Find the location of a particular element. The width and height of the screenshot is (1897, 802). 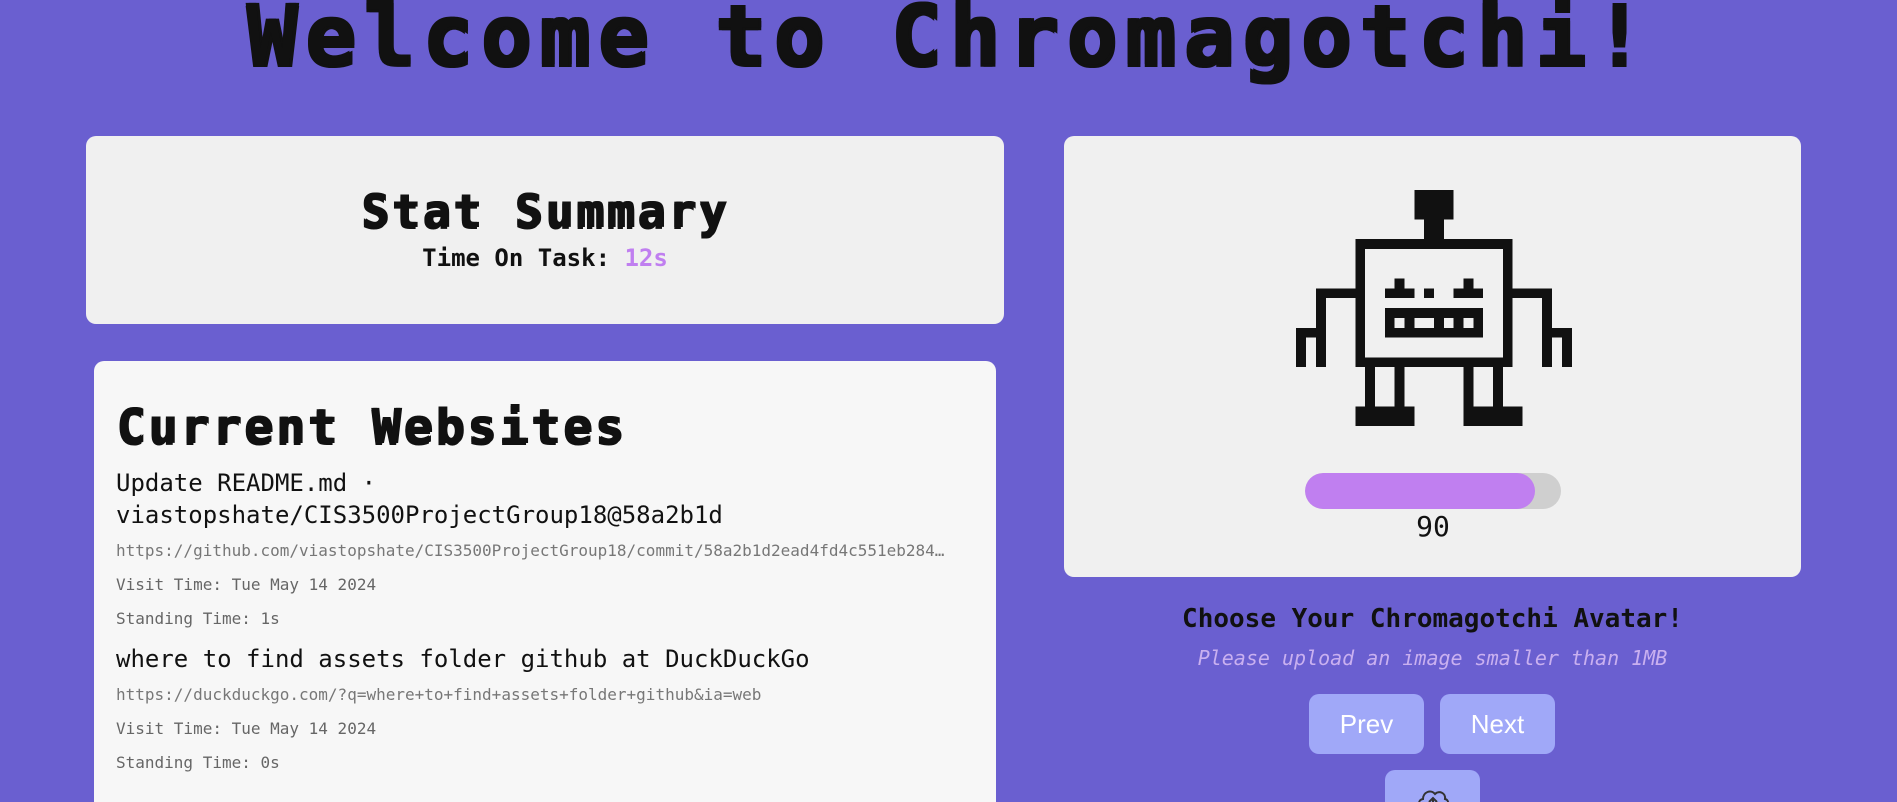

pet-progress-bar is located at coordinates (1433, 491).